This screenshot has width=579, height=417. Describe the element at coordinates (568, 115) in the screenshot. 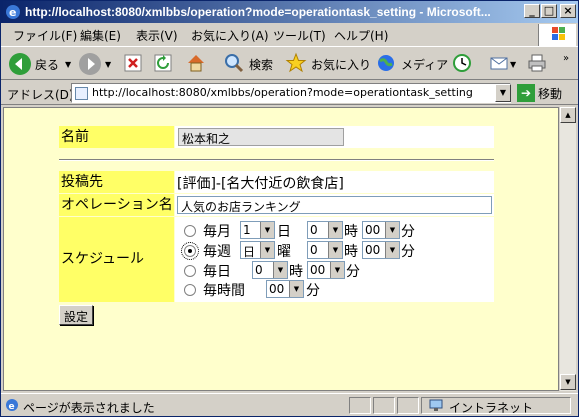

I see `scroll-up-icon: ▲` at that location.